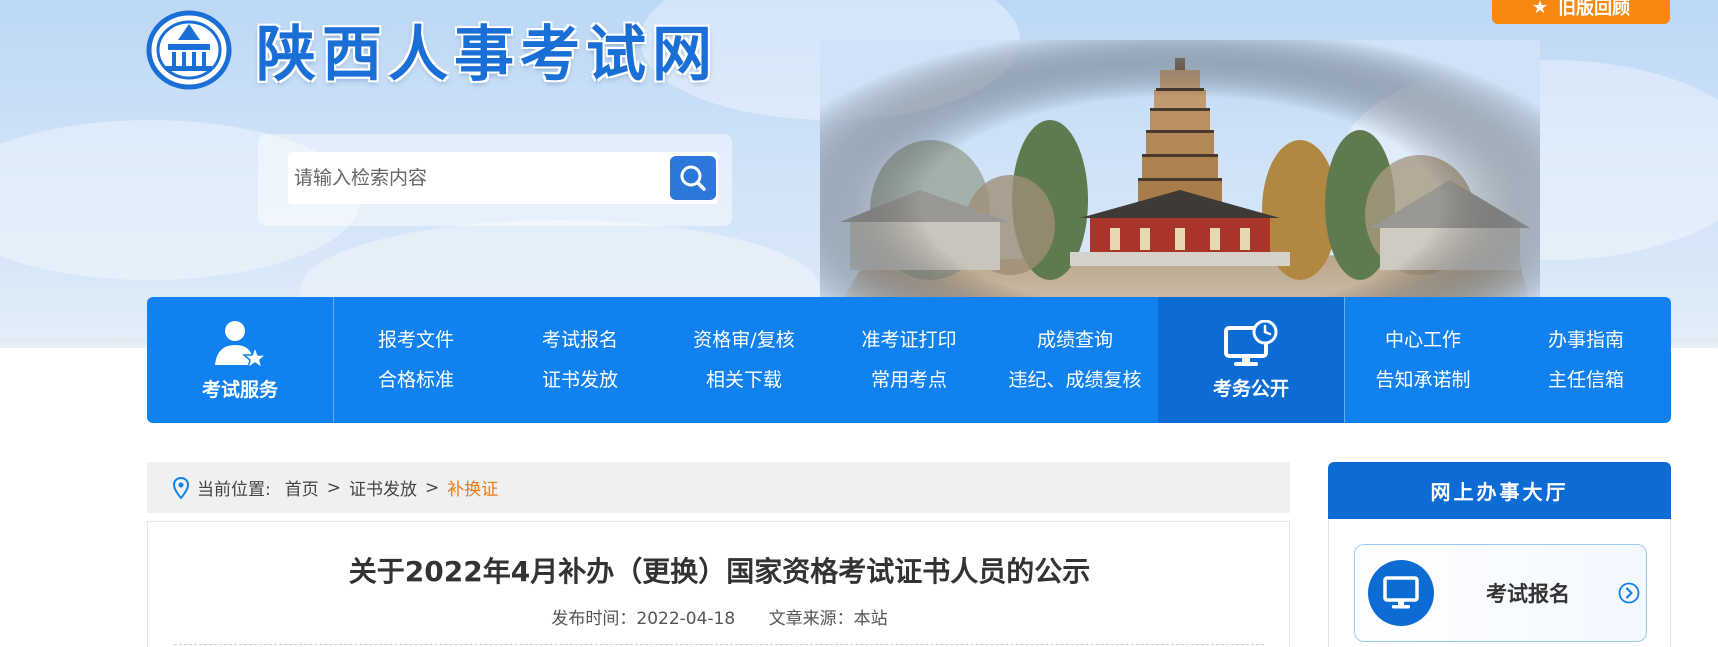 The height and width of the screenshot is (647, 1718). I want to click on nav-link-downloads: 相关下载, so click(744, 380).